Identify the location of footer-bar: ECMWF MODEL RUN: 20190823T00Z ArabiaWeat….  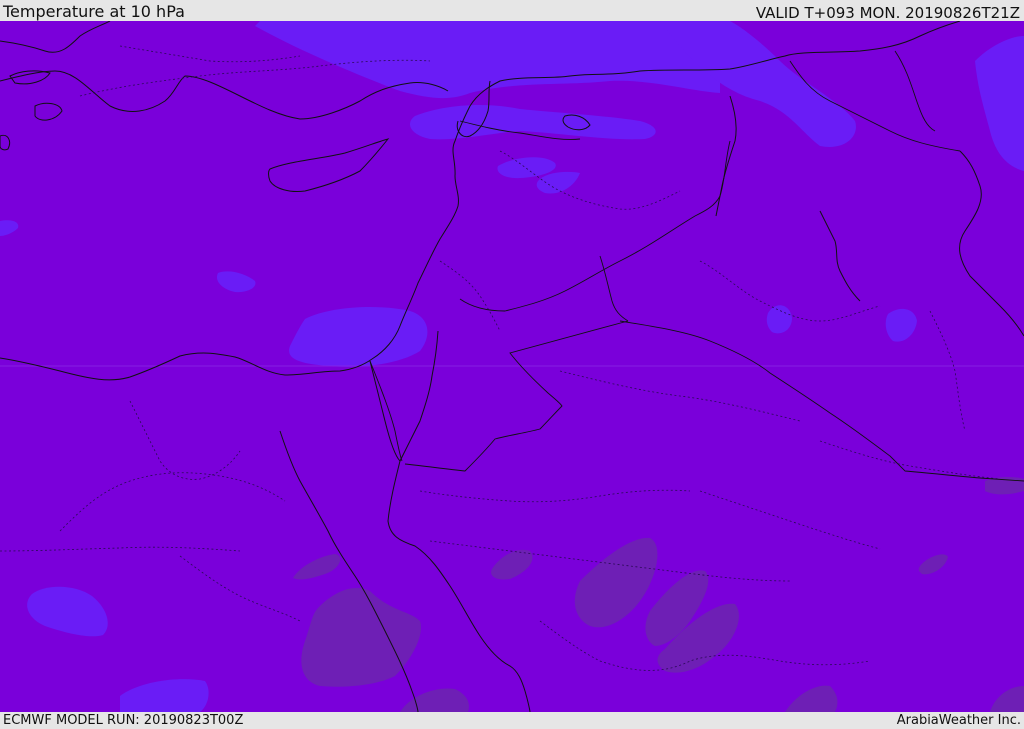
(512, 720).